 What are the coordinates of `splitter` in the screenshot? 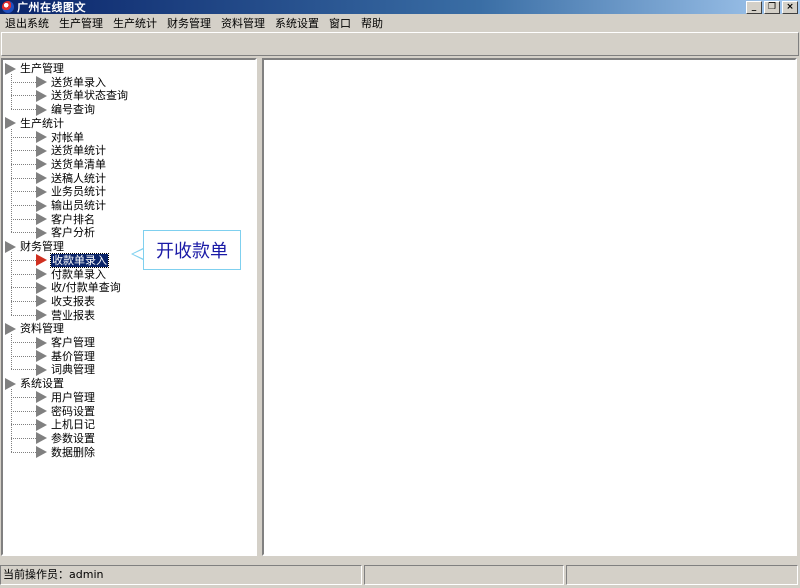 It's located at (259, 307).